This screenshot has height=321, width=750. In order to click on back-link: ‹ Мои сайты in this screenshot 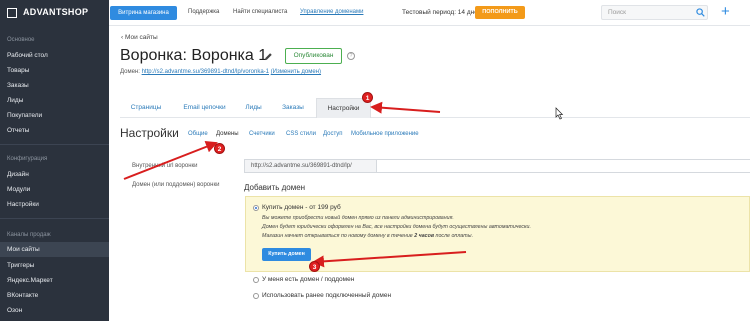, I will do `click(139, 37)`.